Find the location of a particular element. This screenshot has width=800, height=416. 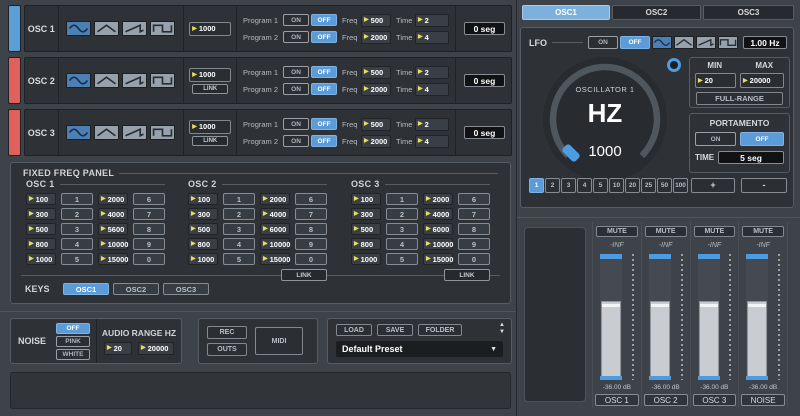

waveform-sine-button is located at coordinates (79, 132).